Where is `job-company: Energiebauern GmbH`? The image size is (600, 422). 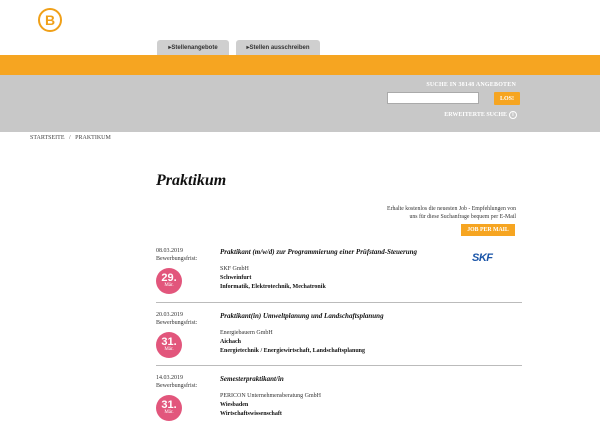
job-company: Energiebauern GmbH is located at coordinates (246, 333).